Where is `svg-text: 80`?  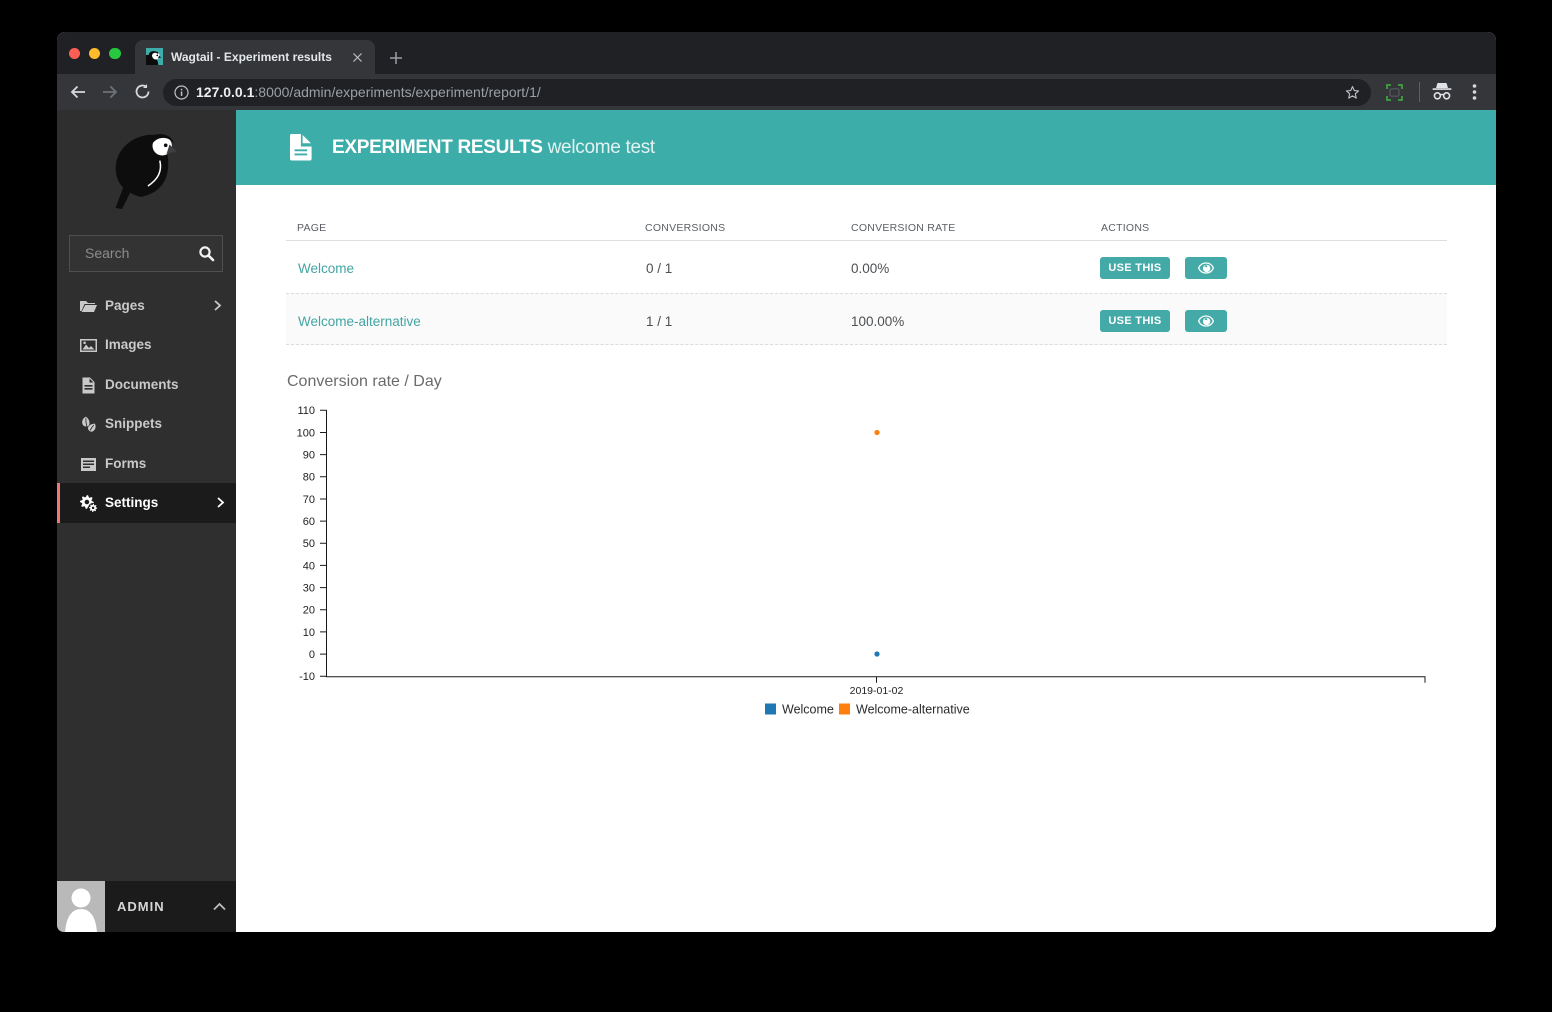
svg-text: 80 is located at coordinates (309, 478).